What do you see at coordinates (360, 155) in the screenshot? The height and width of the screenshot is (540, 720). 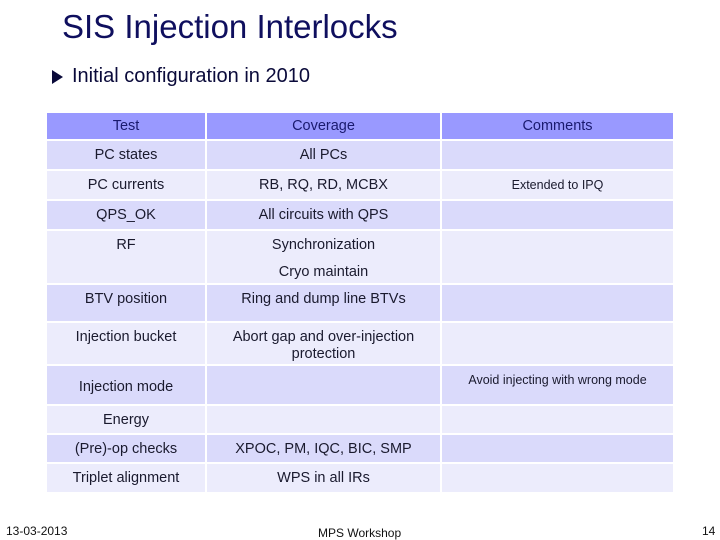 I see `table-row: PC states All PCs` at bounding box center [360, 155].